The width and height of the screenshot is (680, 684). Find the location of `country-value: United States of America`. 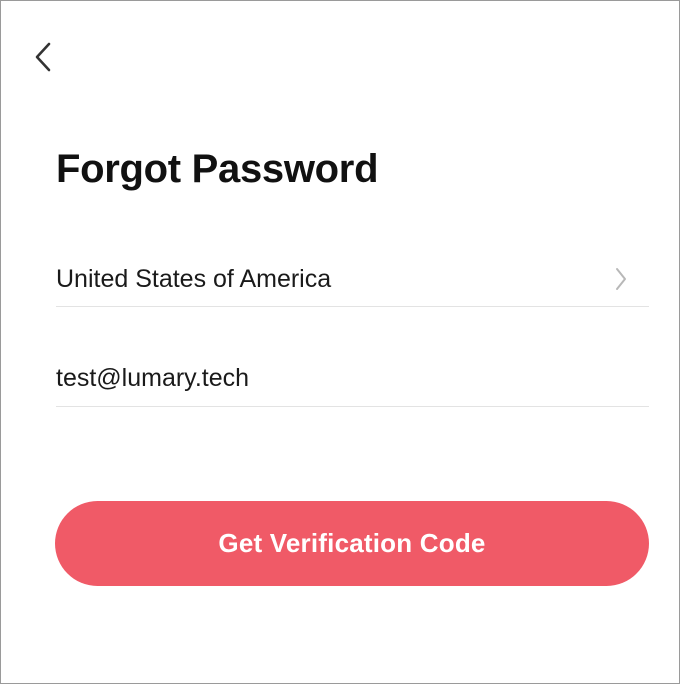

country-value: United States of America is located at coordinates (194, 278).